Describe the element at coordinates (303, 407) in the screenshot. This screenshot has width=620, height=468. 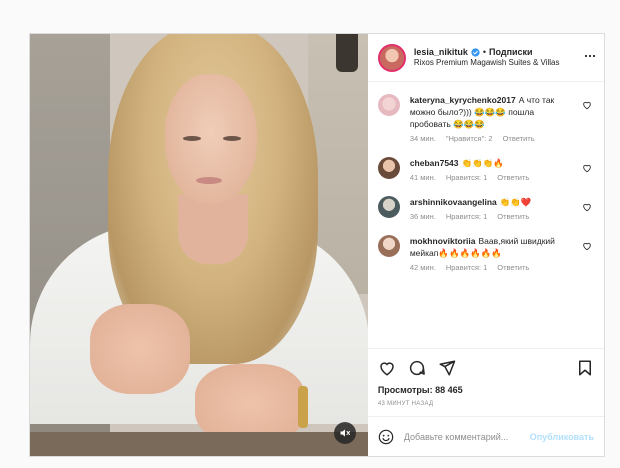
I see `video-subject-bracelet` at that location.